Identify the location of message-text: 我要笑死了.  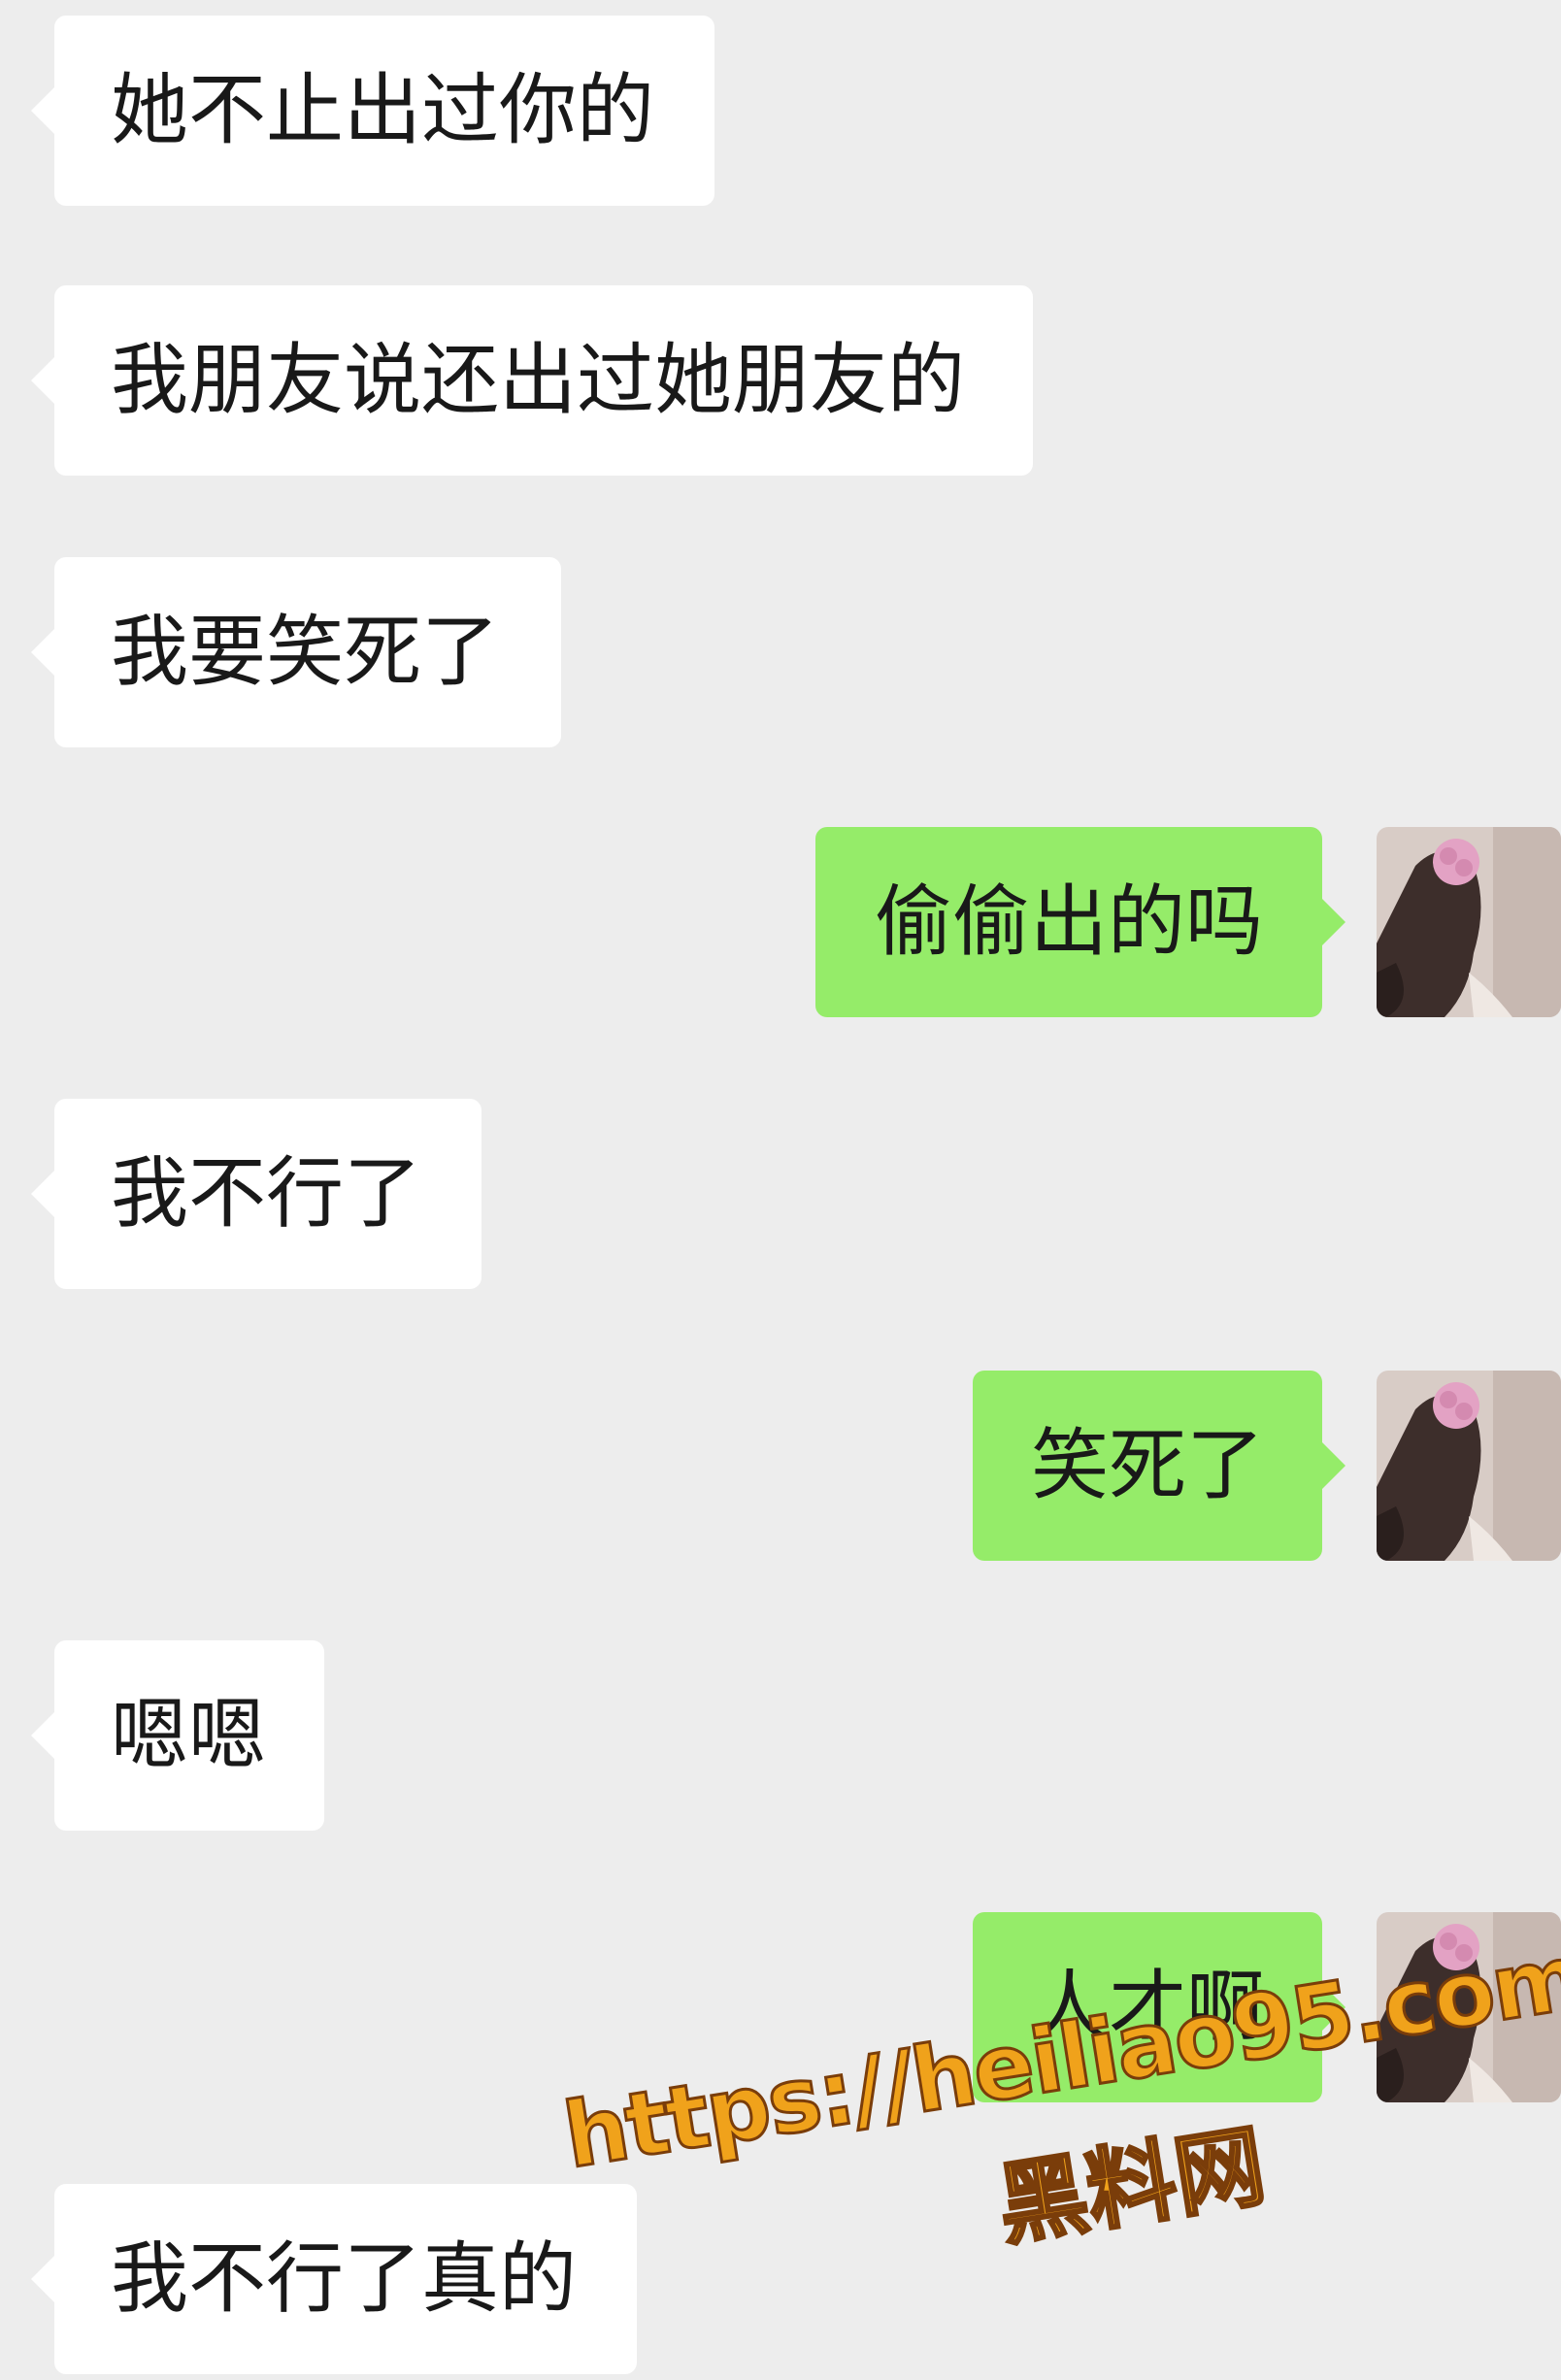
(305, 652).